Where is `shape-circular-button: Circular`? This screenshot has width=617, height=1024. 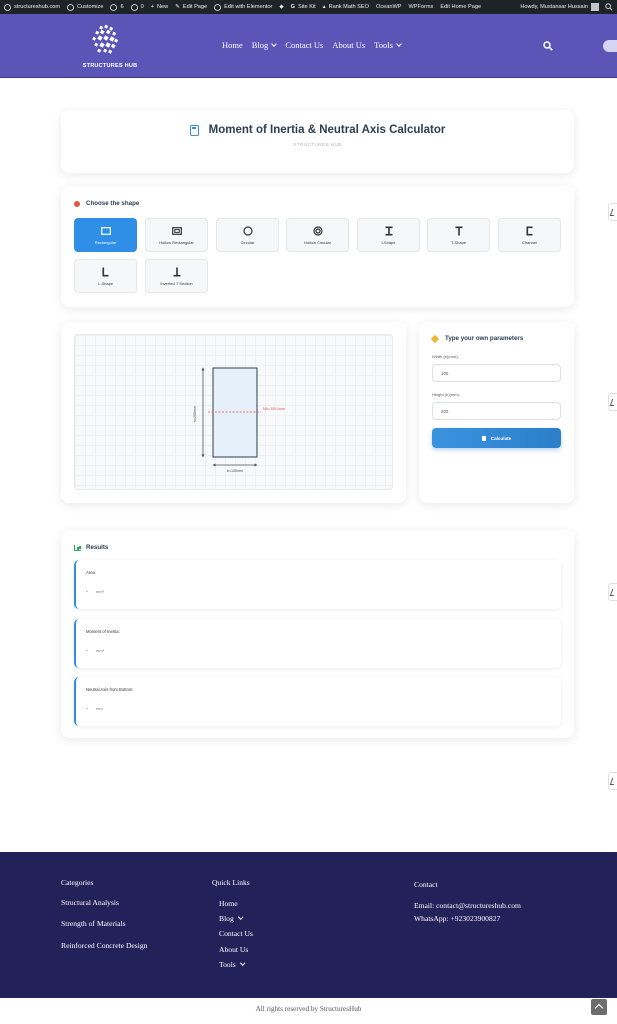 shape-circular-button: Circular is located at coordinates (247, 235).